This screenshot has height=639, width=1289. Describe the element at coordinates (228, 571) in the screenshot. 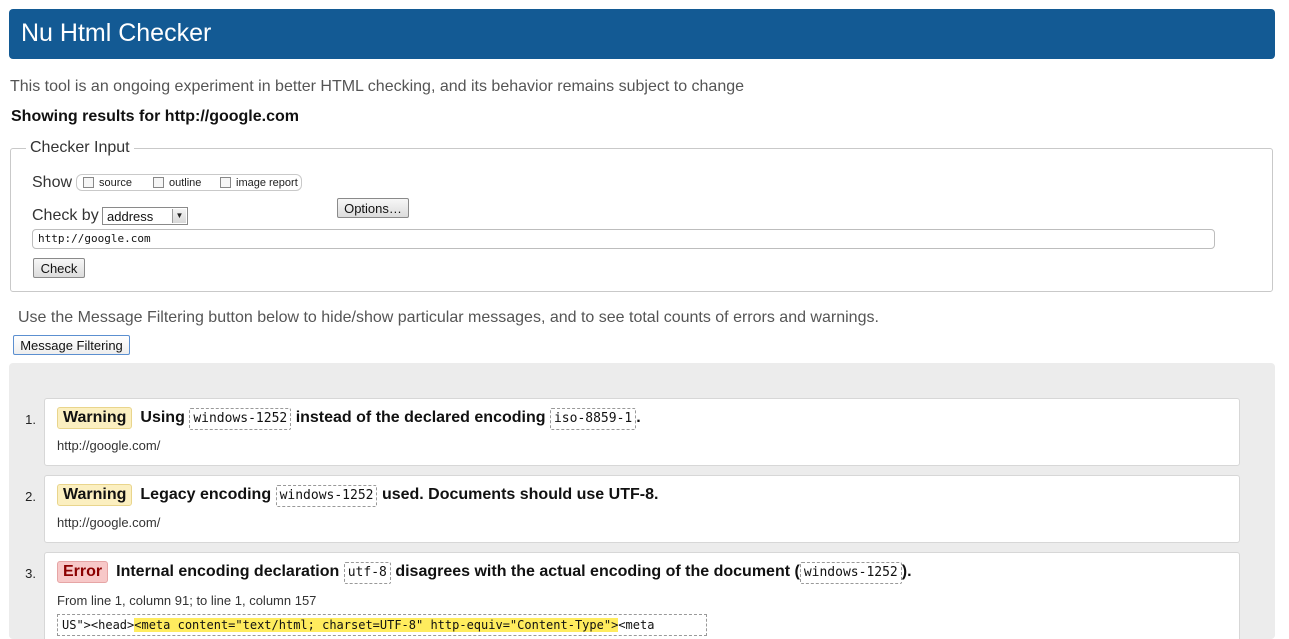

I see `message-text-part: Internal encoding declaration` at that location.